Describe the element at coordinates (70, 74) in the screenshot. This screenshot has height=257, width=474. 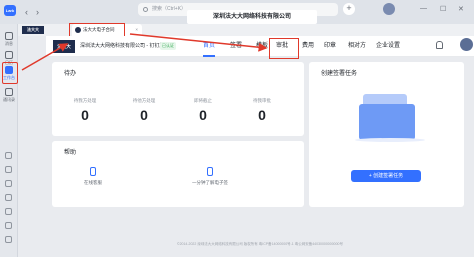
I see `todo-title: 待办` at that location.